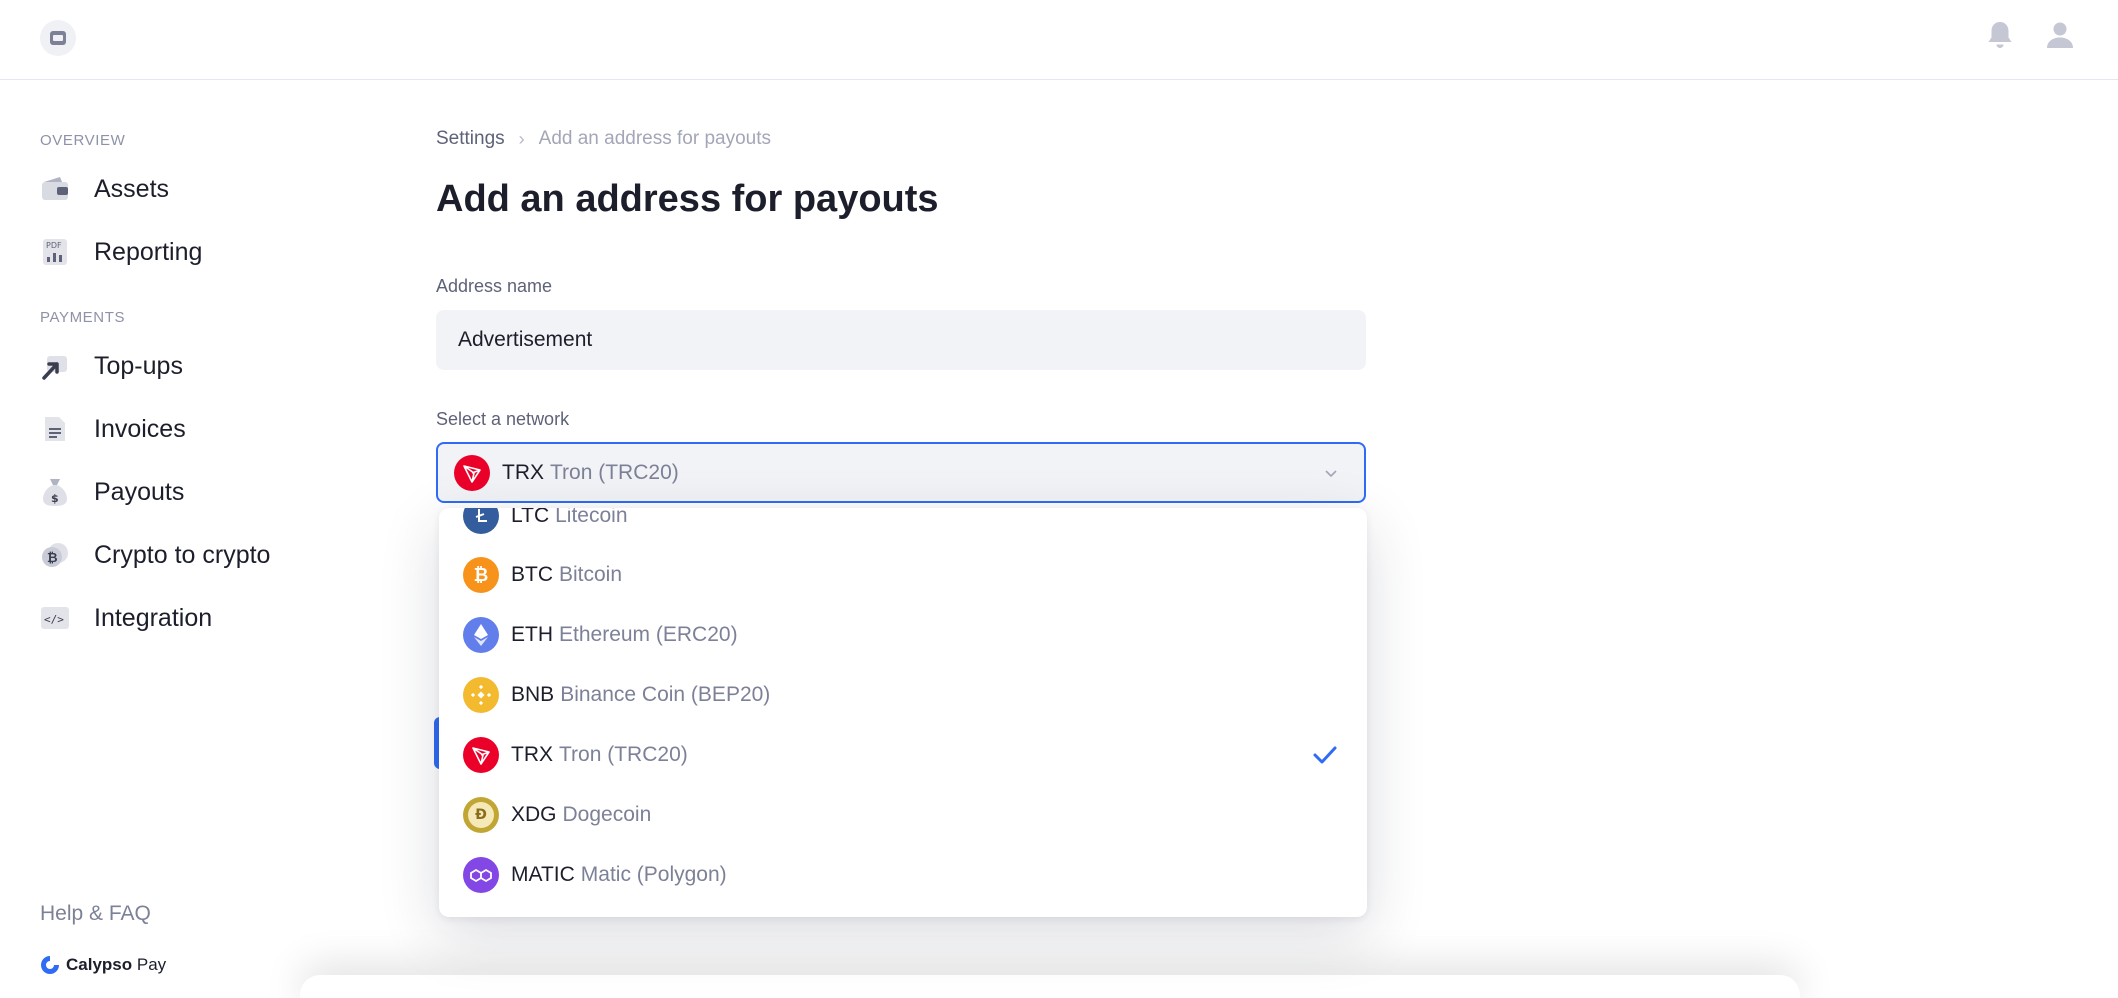  I want to click on chevron-down-icon, so click(1331, 474).